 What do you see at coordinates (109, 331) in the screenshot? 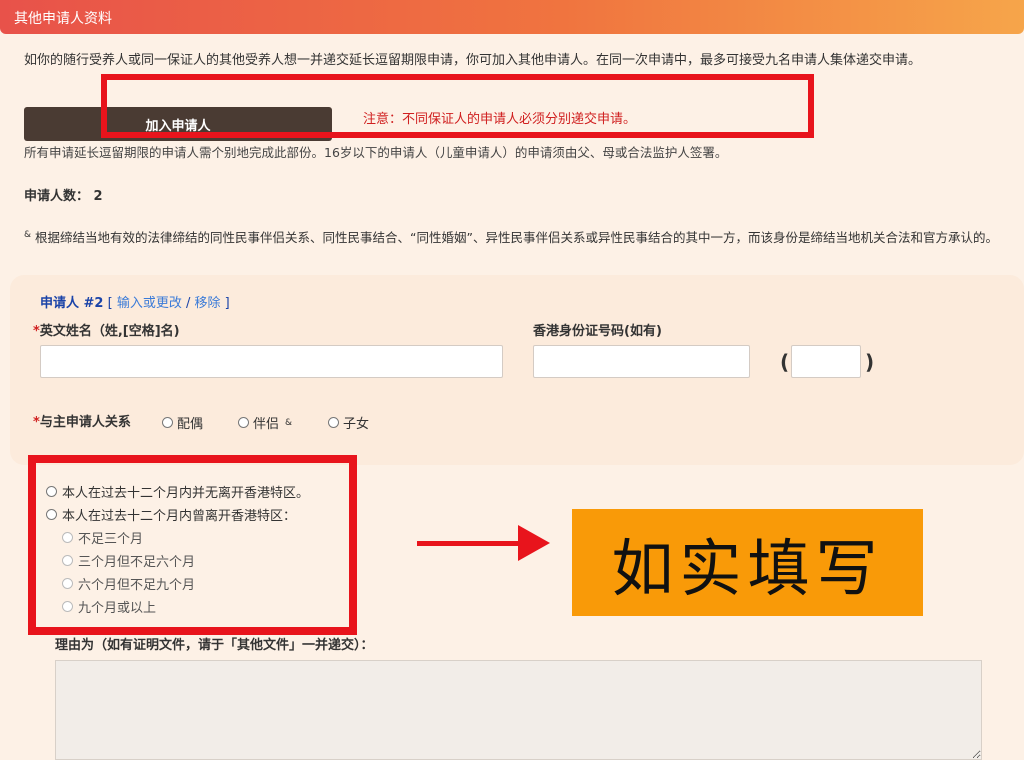
I see `english-name-label-text: 英文姓名（姓,[空格]名)` at bounding box center [109, 331].